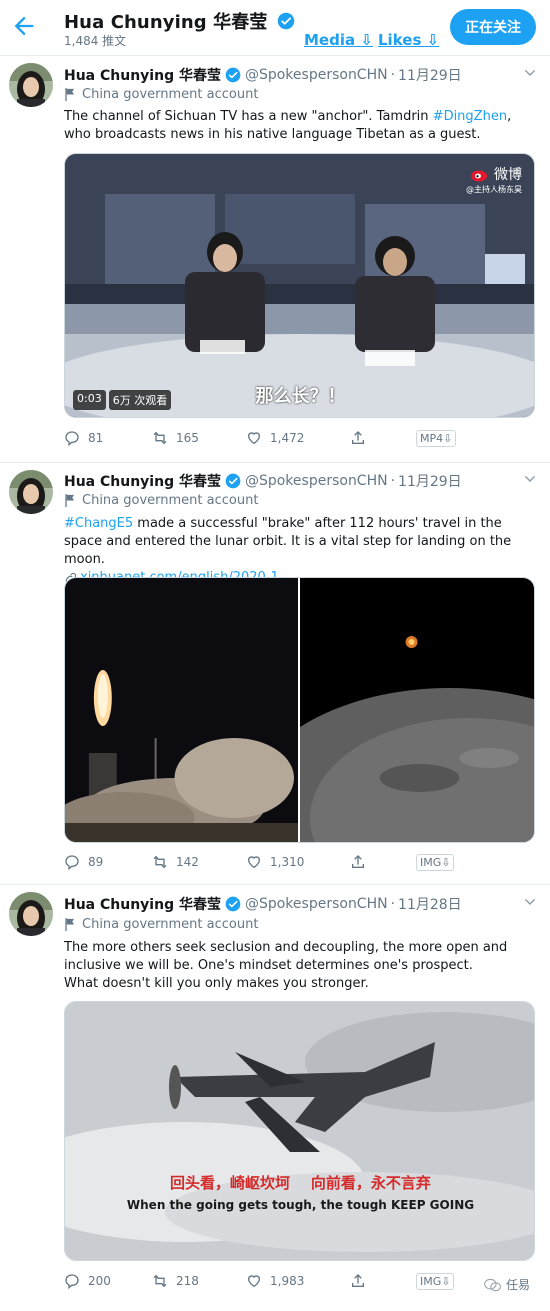  I want to click on reply-button: 200, so click(87, 1281).